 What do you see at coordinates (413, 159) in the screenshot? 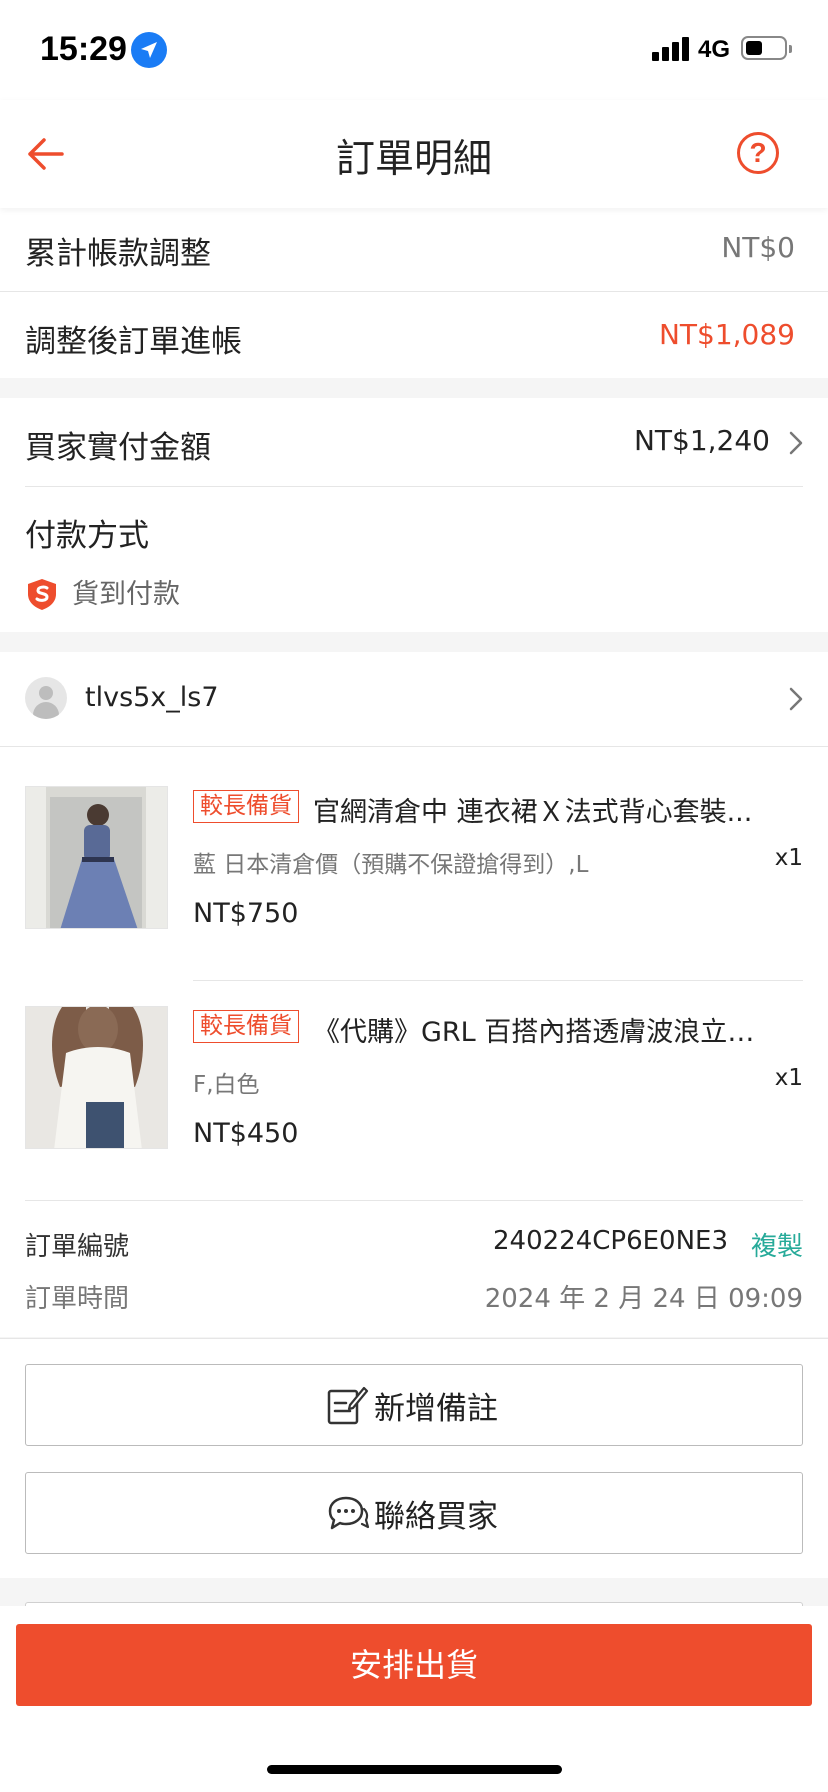
I see `page-title: 訂單明細` at bounding box center [413, 159].